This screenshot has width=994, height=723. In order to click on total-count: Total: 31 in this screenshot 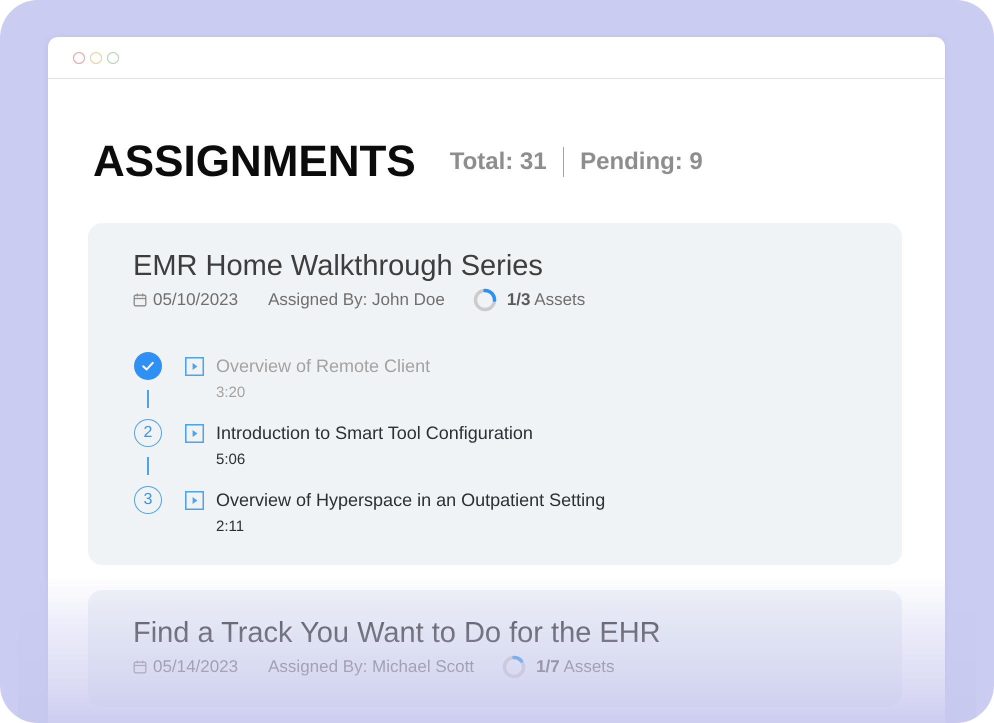, I will do `click(498, 161)`.